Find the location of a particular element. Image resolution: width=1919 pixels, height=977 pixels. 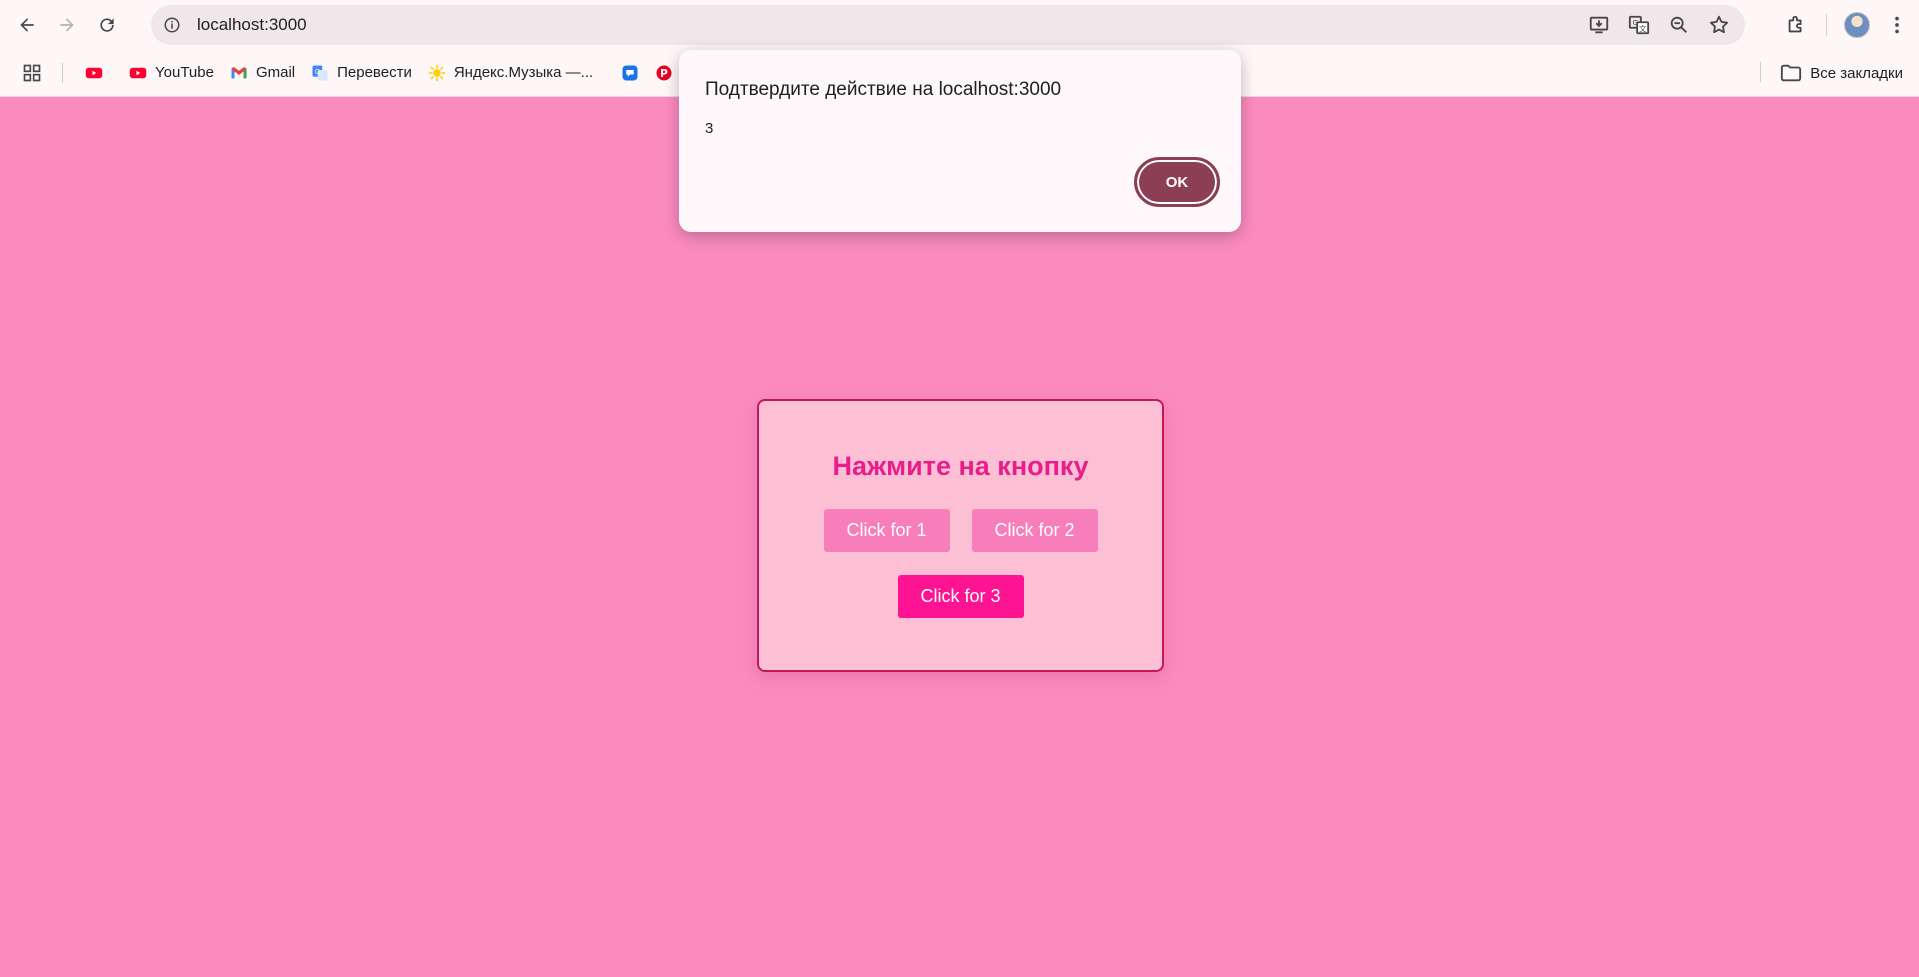

pinterest-icon: P is located at coordinates (664, 73).